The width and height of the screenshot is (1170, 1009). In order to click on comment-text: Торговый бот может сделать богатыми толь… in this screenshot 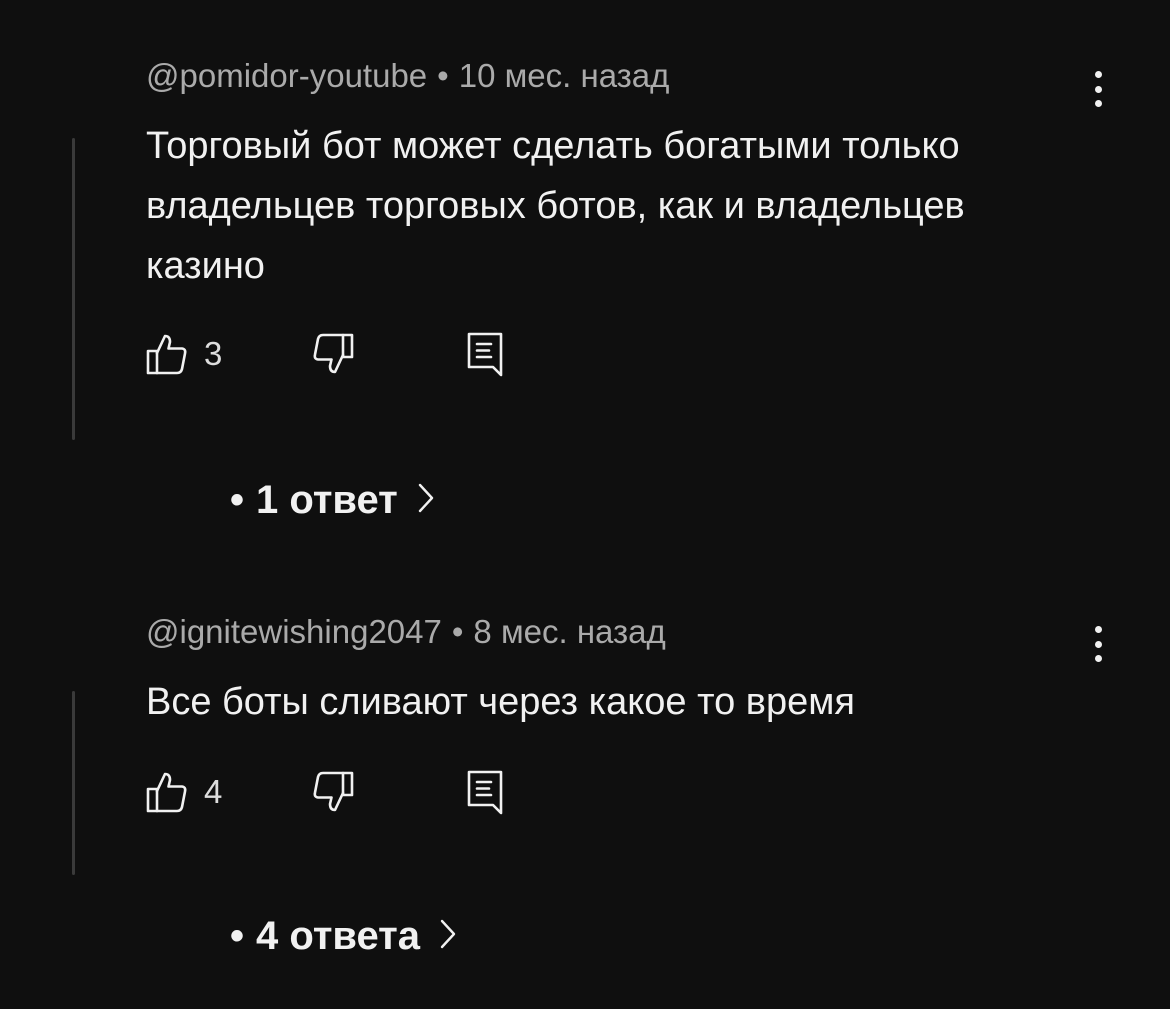, I will do `click(555, 206)`.